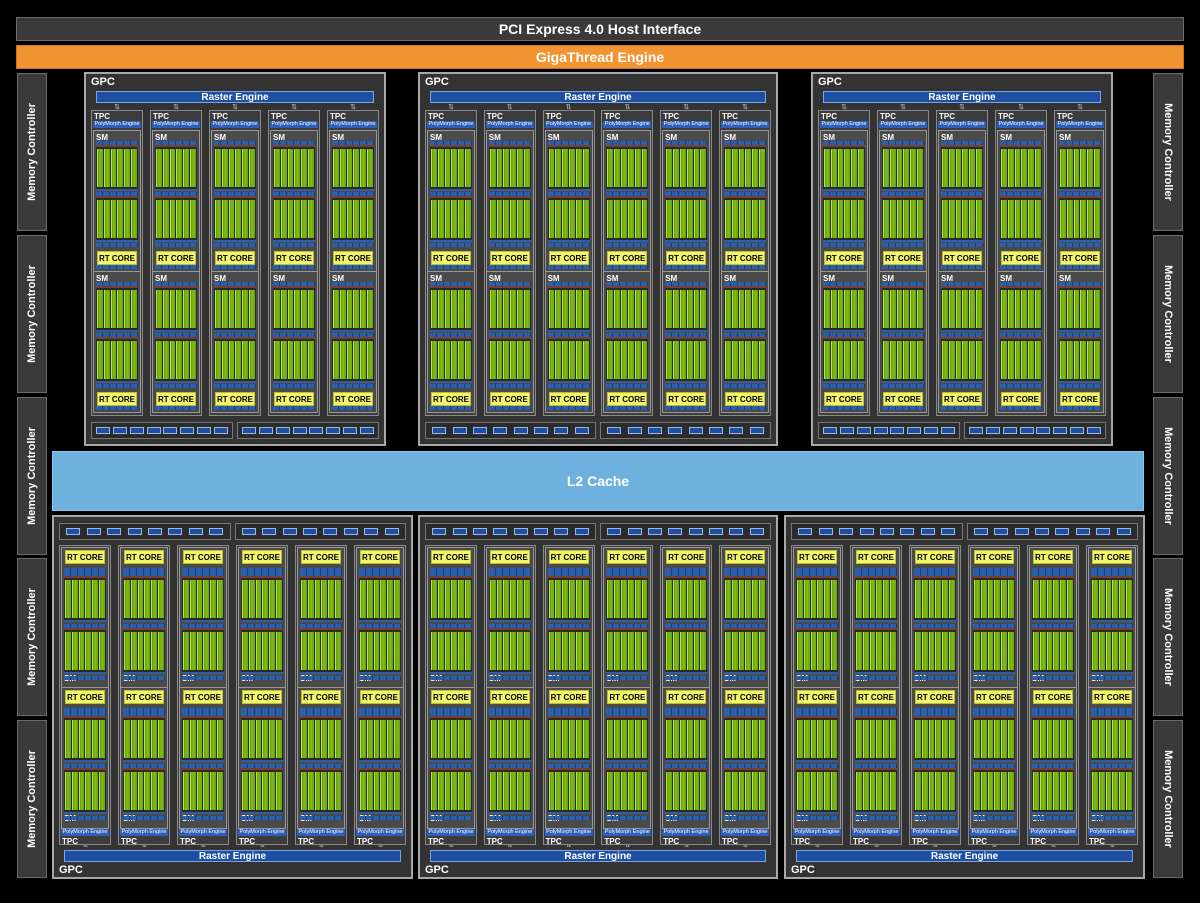 The image size is (1200, 903). Describe the element at coordinates (686, 263) in the screenshot. I see `tpc-block: TPC PolyMorph Engine SM RT CORE SM RT CORE` at that location.